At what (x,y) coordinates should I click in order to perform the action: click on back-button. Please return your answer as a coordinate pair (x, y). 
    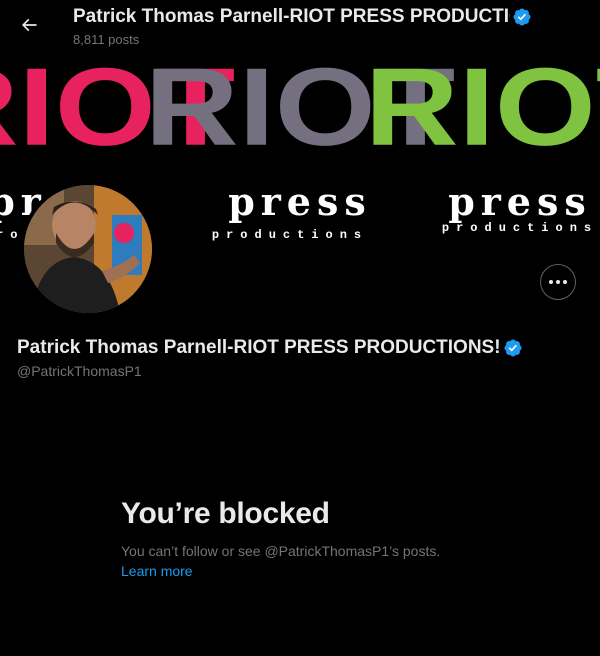
    Looking at the image, I should click on (29, 25).